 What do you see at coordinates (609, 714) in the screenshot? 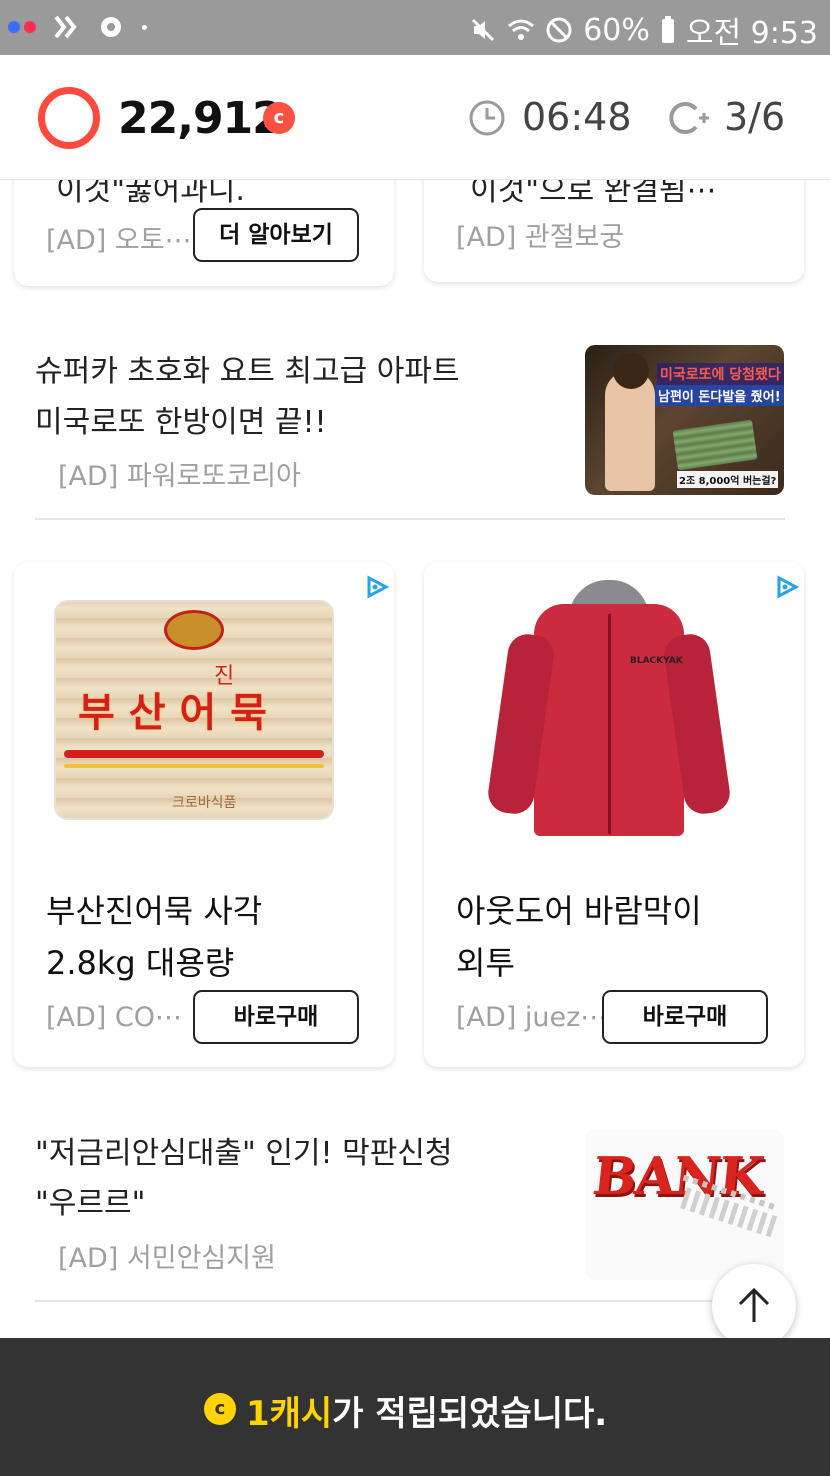
I see `windbreaker-product-image: BLACKYAK` at bounding box center [609, 714].